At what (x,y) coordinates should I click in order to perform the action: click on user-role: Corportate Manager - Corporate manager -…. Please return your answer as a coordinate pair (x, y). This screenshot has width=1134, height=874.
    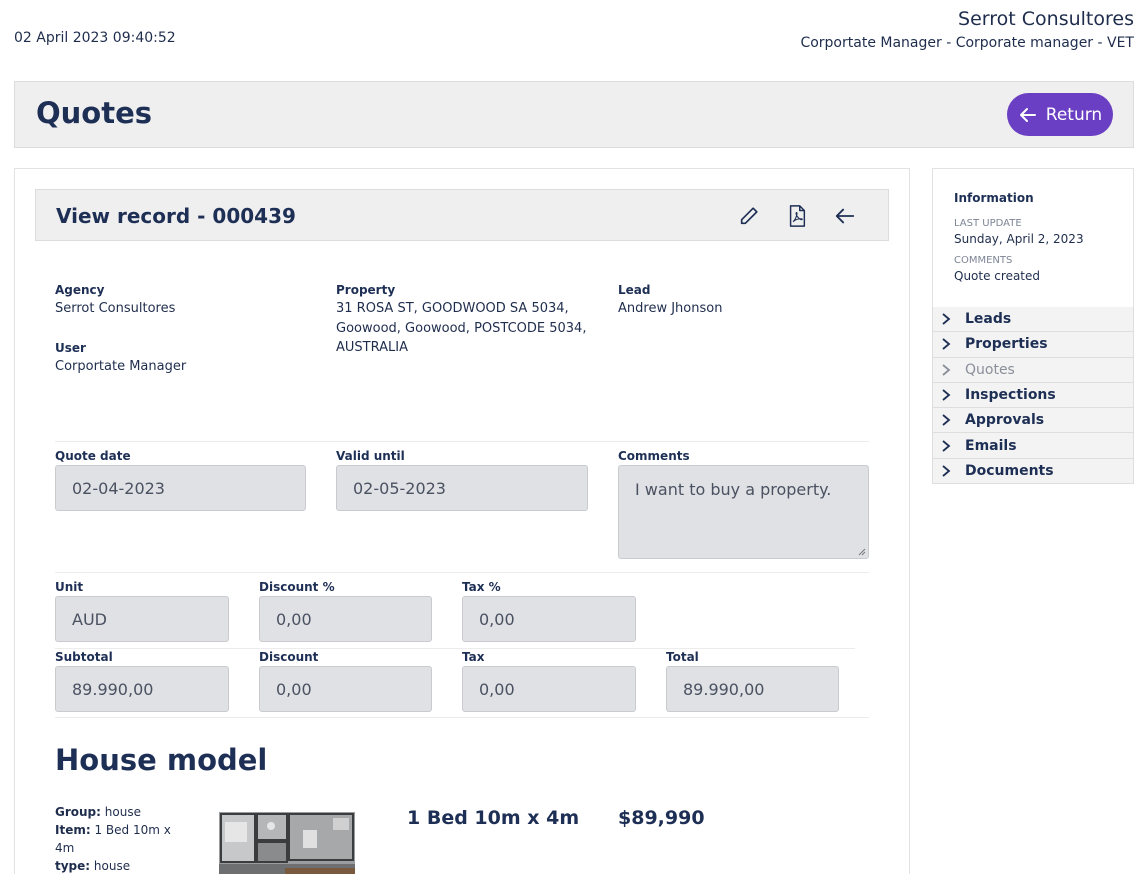
    Looking at the image, I should click on (967, 43).